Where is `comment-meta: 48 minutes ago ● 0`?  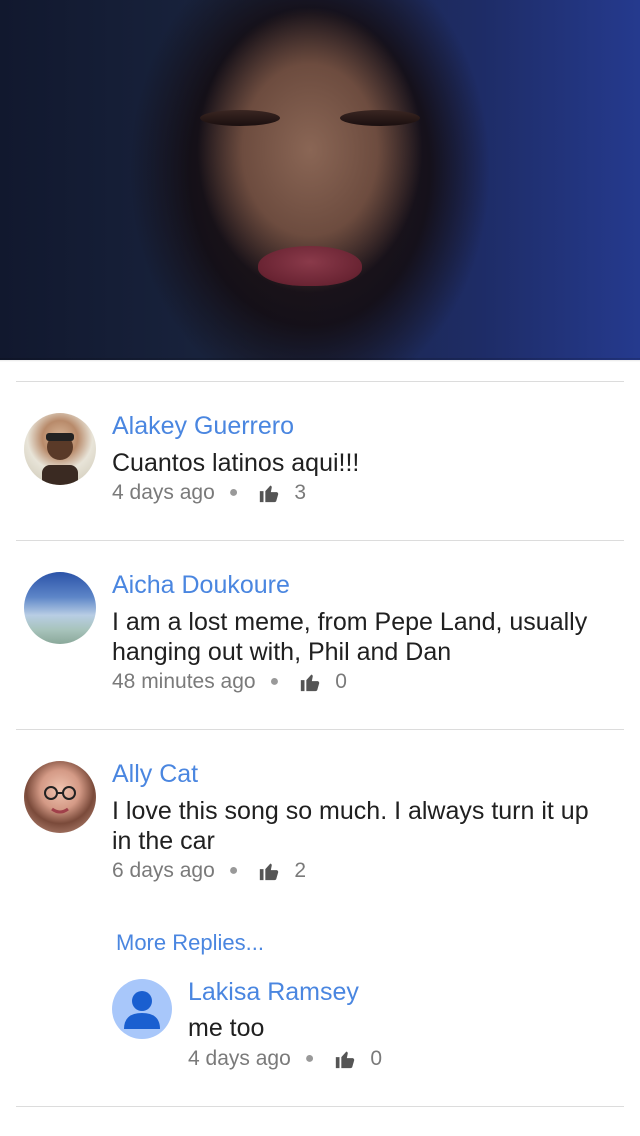
comment-meta: 48 minutes ago ● 0 is located at coordinates (229, 682).